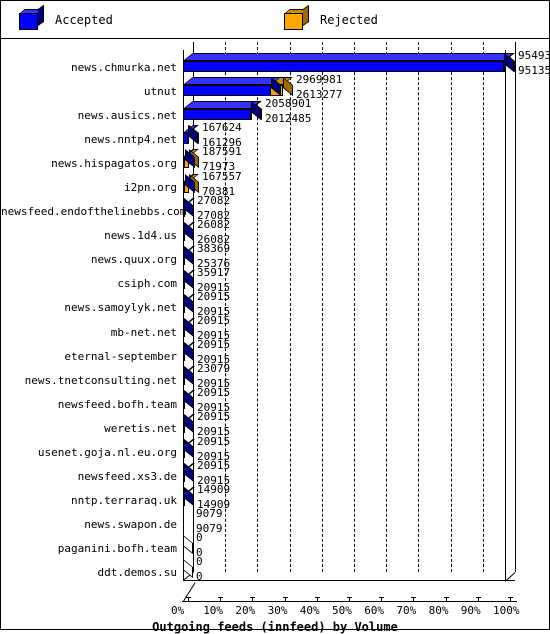 Image resolution: width=550 pixels, height=634 pixels. What do you see at coordinates (418, 307) in the screenshot?
I see `gridline-70pct` at bounding box center [418, 307].